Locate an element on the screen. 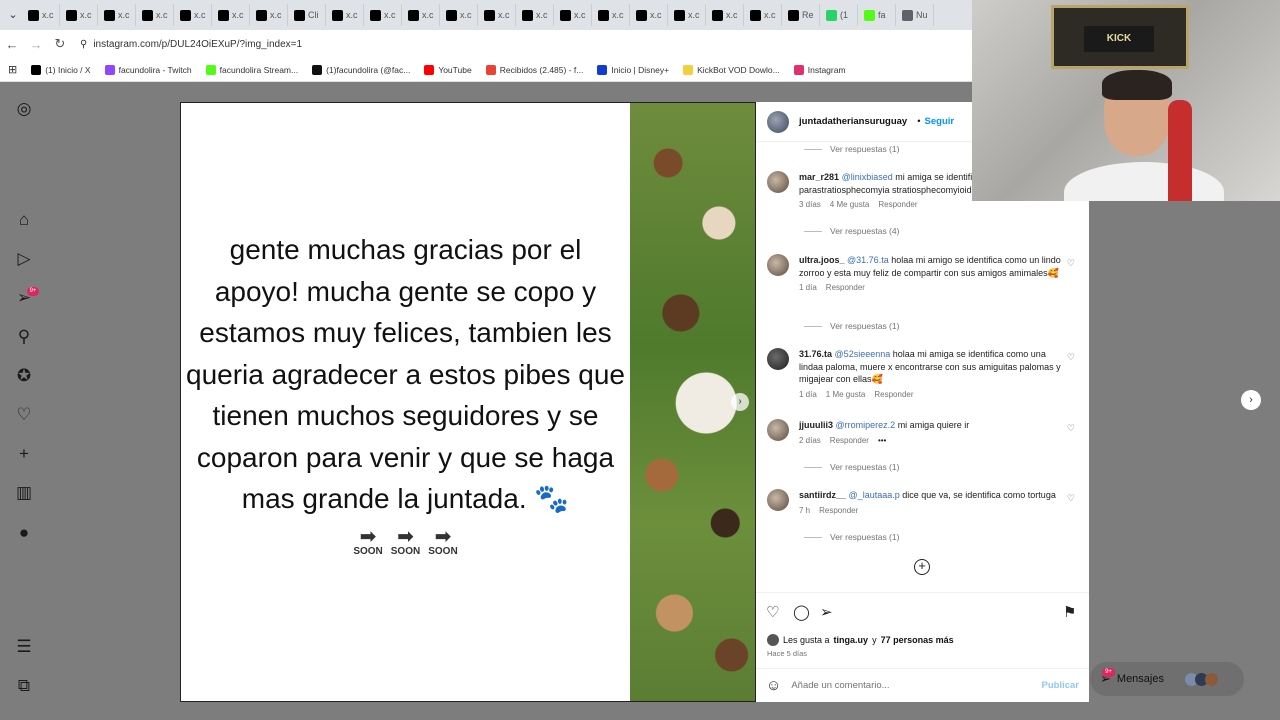 The width and height of the screenshot is (1280, 720). bookmark-item: Inicio | Disney+ is located at coordinates (633, 69).